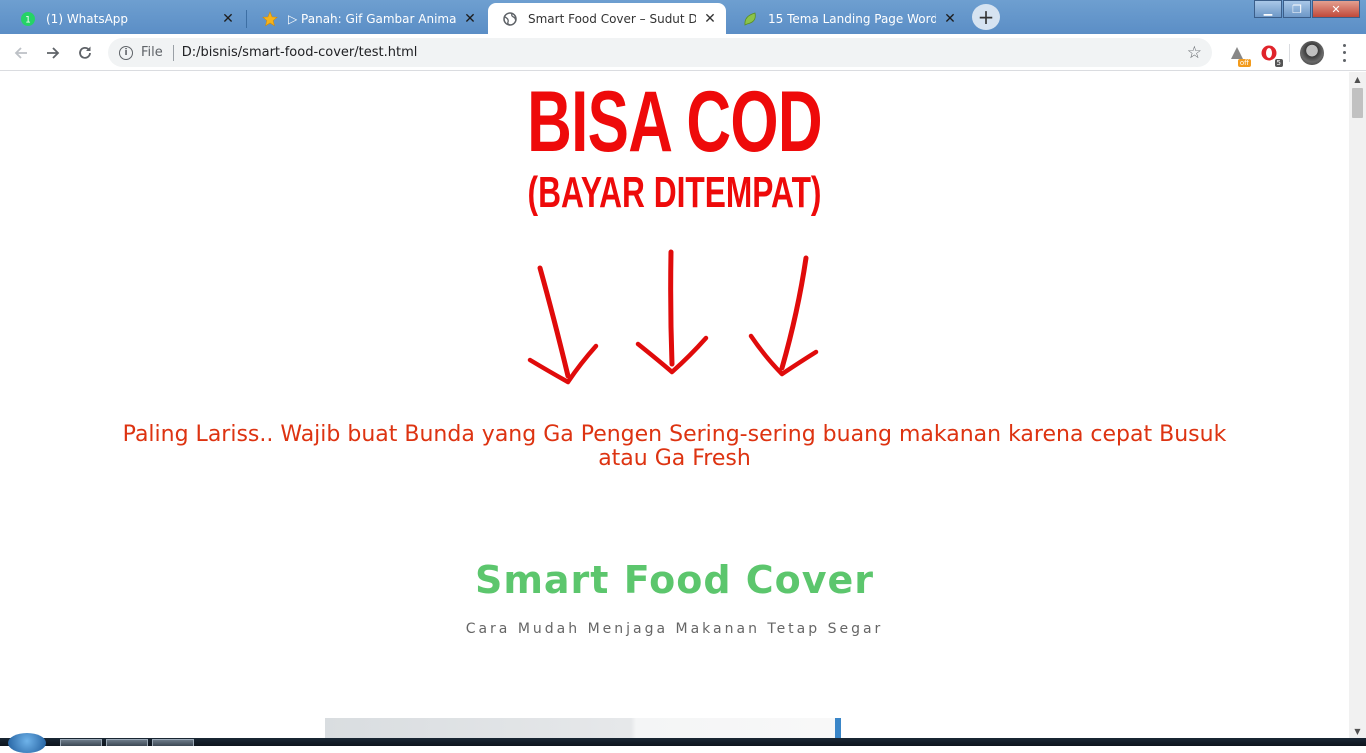 This screenshot has width=1366, height=753. I want to click on scheme-label: File, so click(152, 52).